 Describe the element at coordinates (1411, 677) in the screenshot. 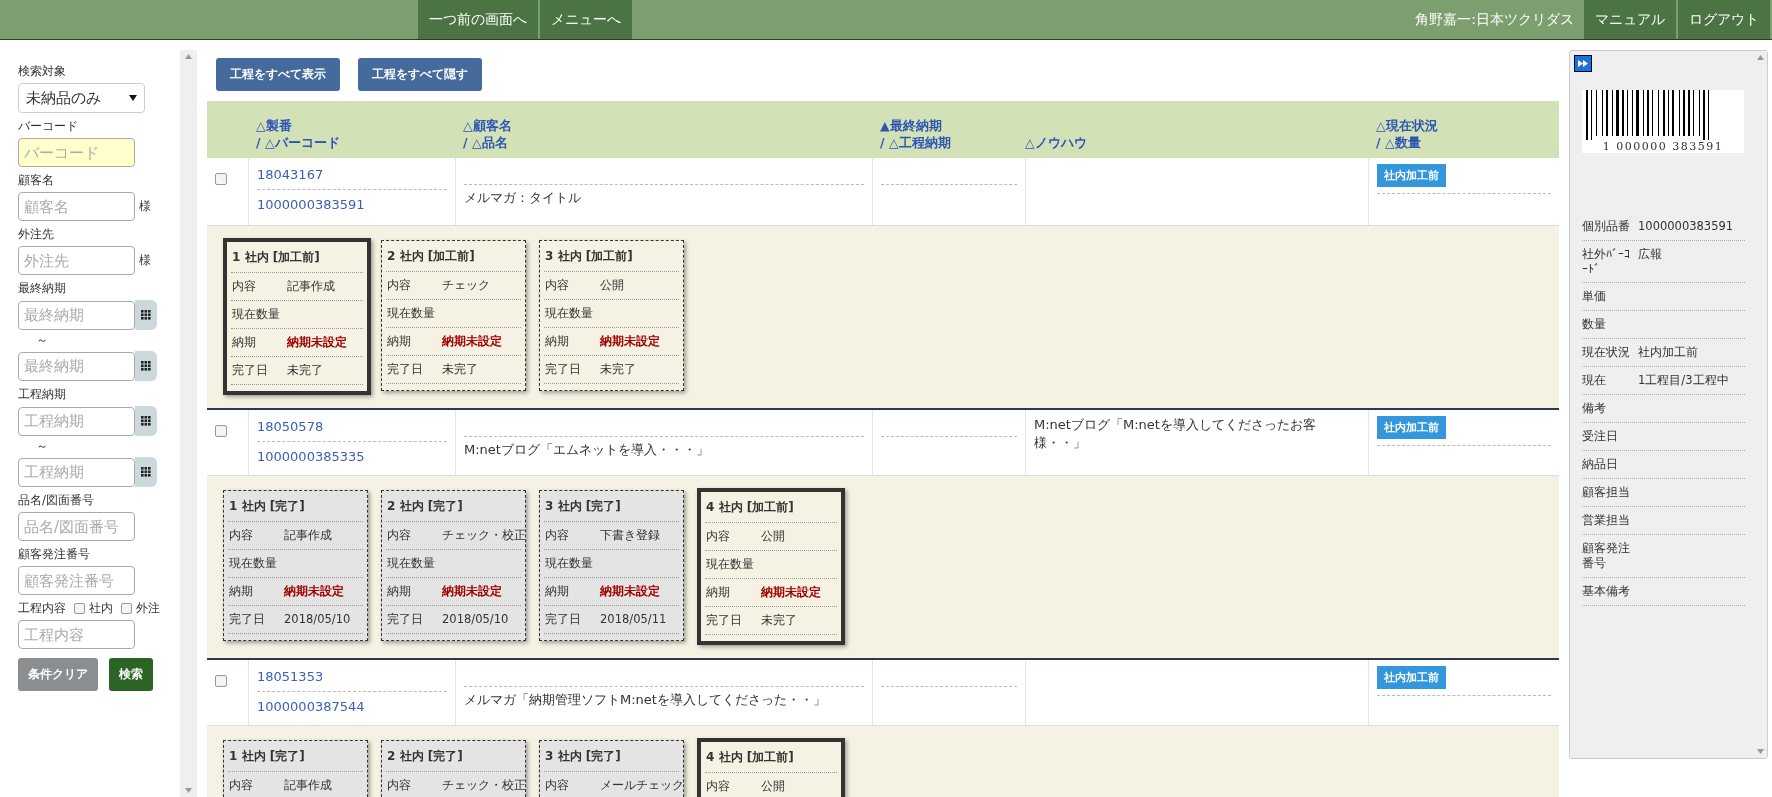

I see `status-badge: 社内加工前` at that location.